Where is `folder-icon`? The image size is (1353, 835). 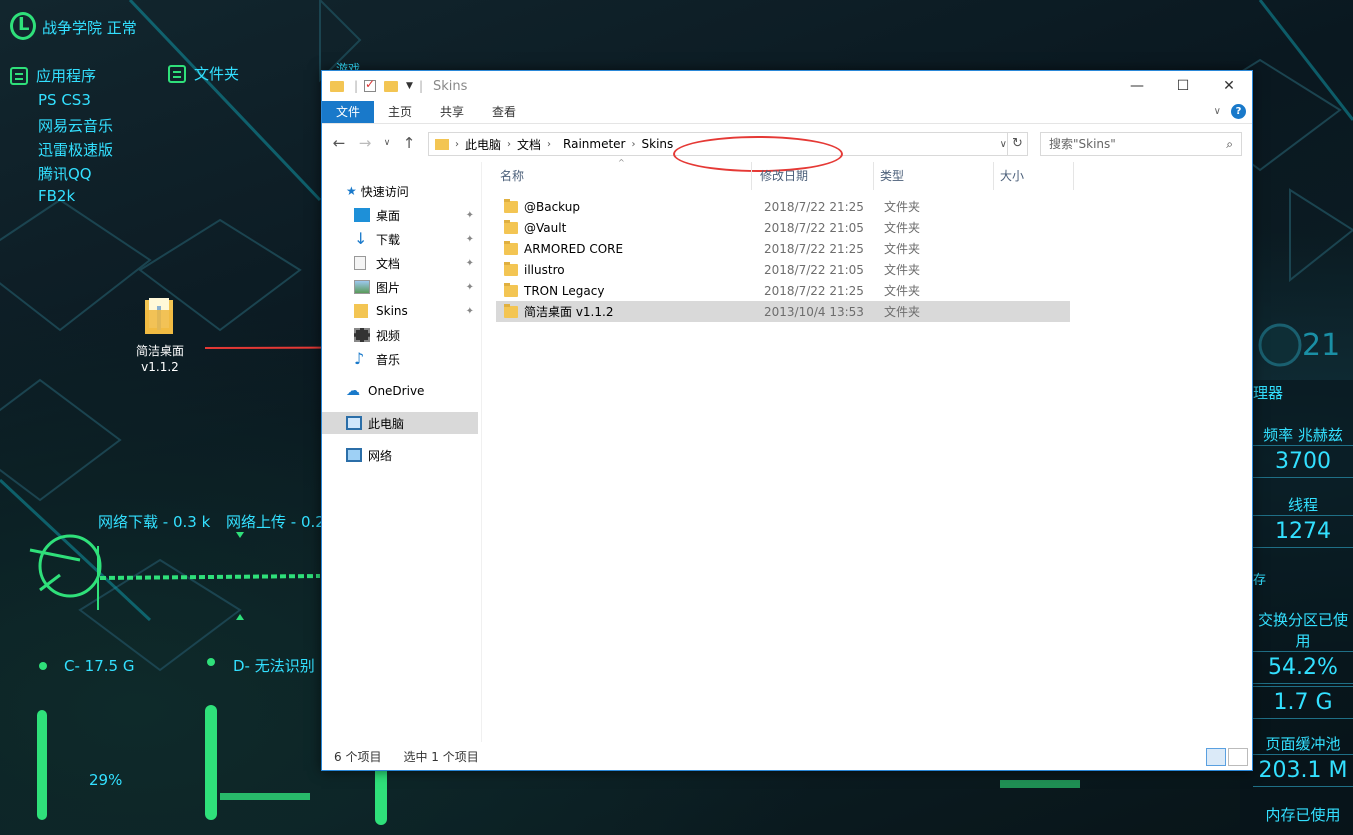 folder-icon is located at coordinates (511, 205).